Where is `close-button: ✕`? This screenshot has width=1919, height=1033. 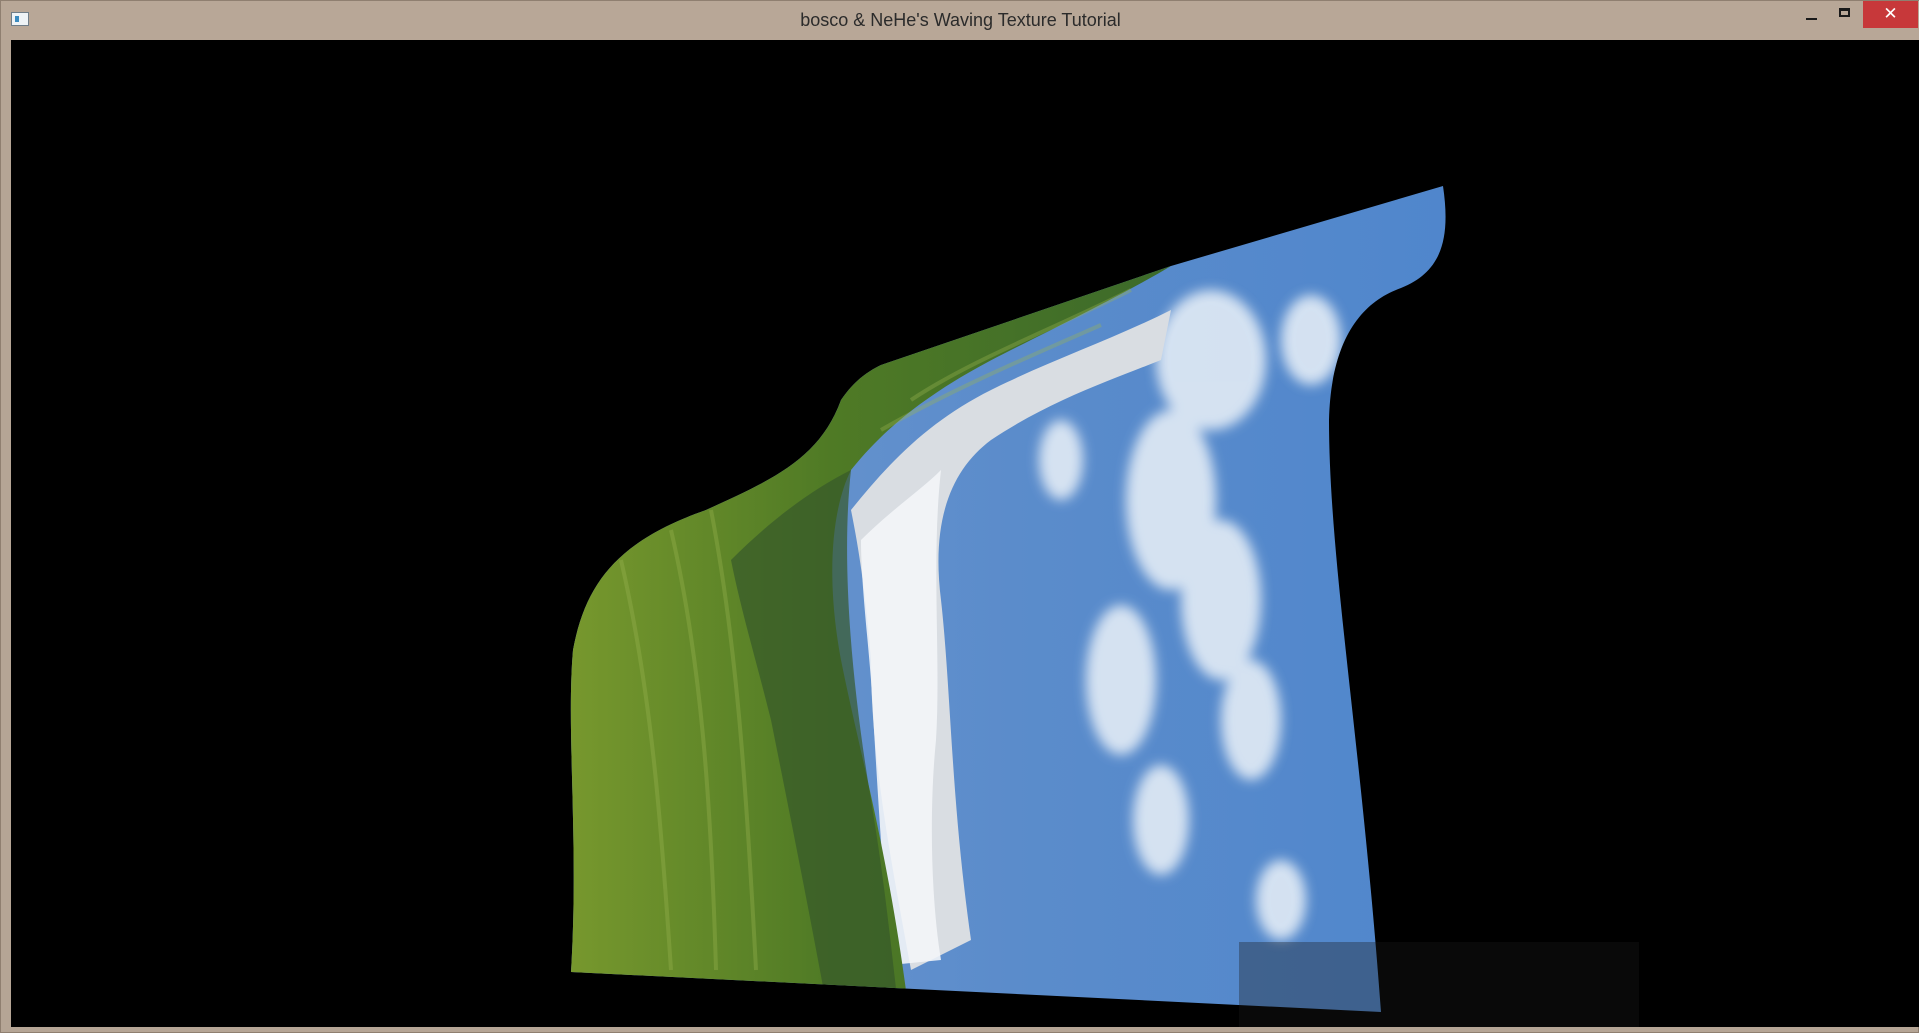
close-button: ✕ is located at coordinates (1890, 14).